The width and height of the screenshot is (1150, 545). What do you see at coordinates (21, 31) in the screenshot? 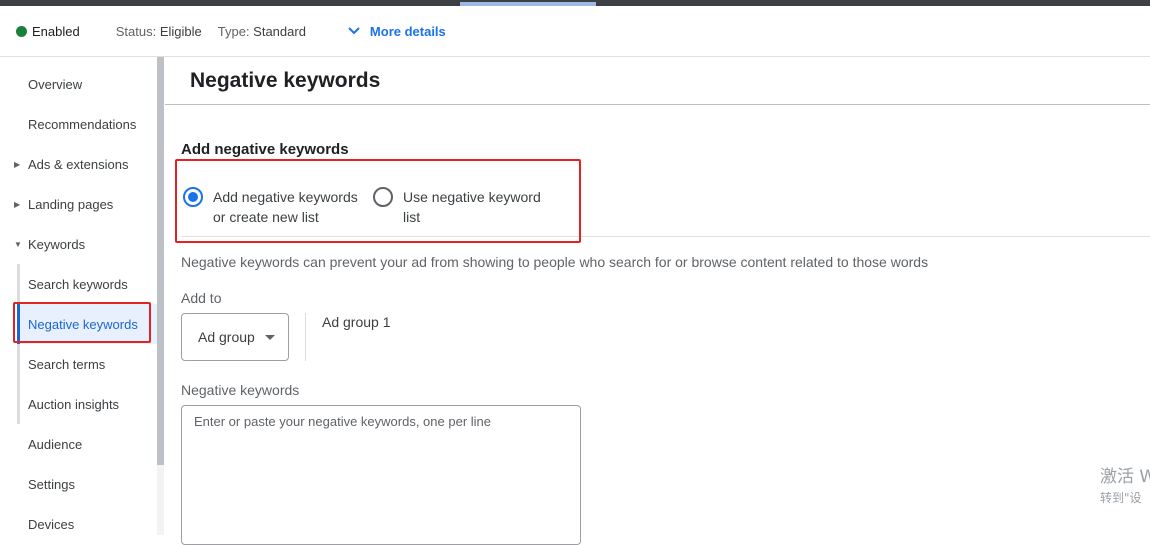
I see `enabled-status-dot-icon` at bounding box center [21, 31].